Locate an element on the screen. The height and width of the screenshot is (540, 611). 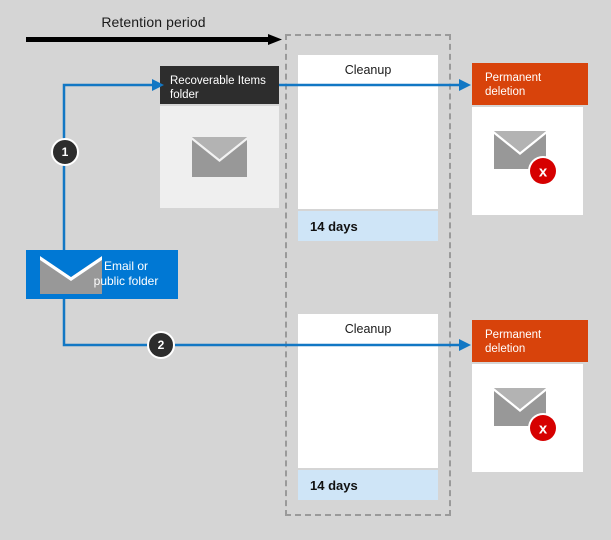
wire-arrowhead-permanent-deletion-bottom is located at coordinates (465, 345).